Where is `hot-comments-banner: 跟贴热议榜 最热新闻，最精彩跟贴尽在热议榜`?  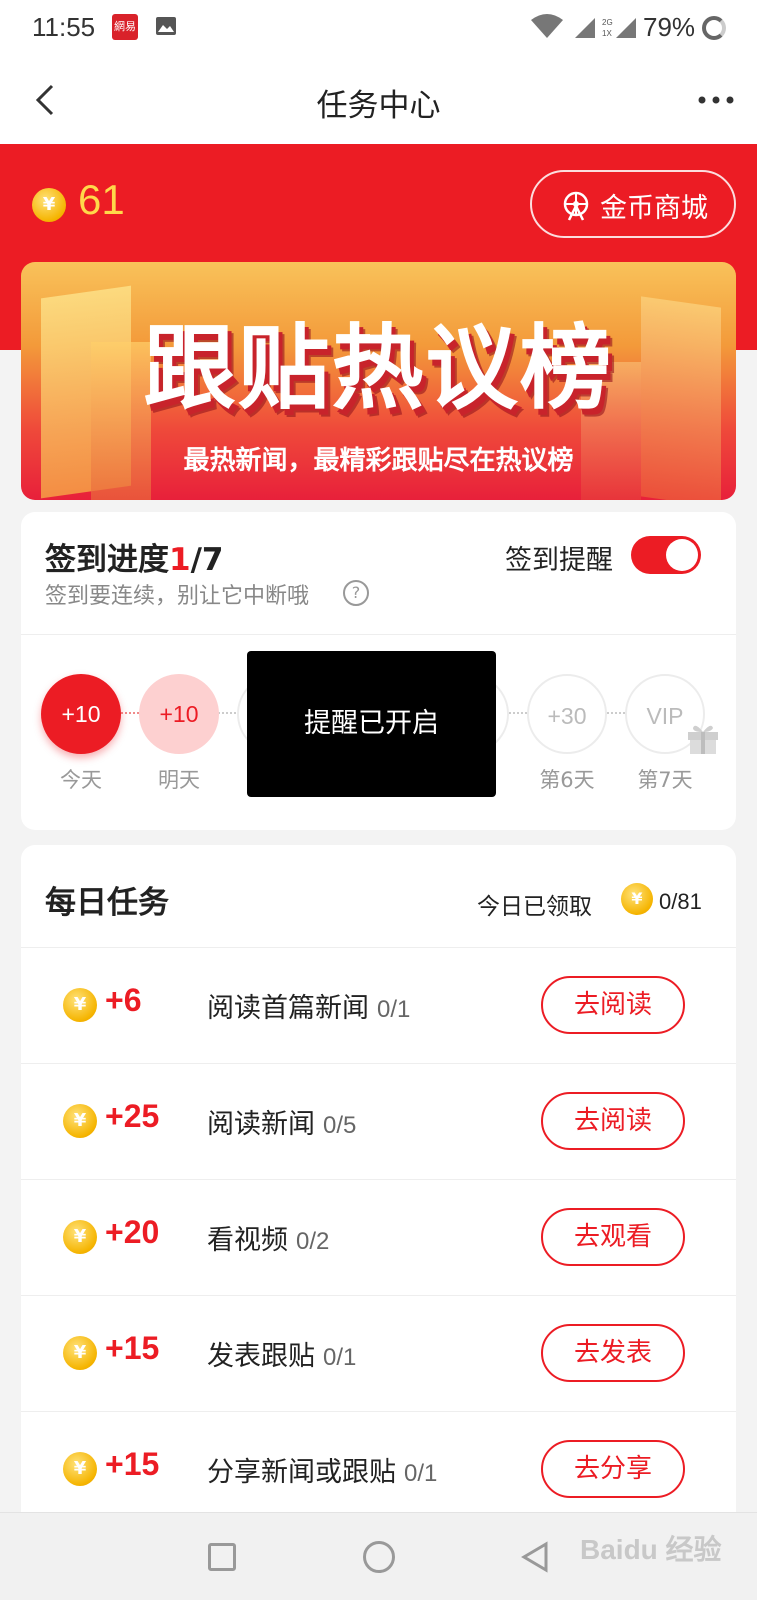 hot-comments-banner: 跟贴热议榜 最热新闻，最精彩跟贴尽在热议榜 is located at coordinates (378, 381).